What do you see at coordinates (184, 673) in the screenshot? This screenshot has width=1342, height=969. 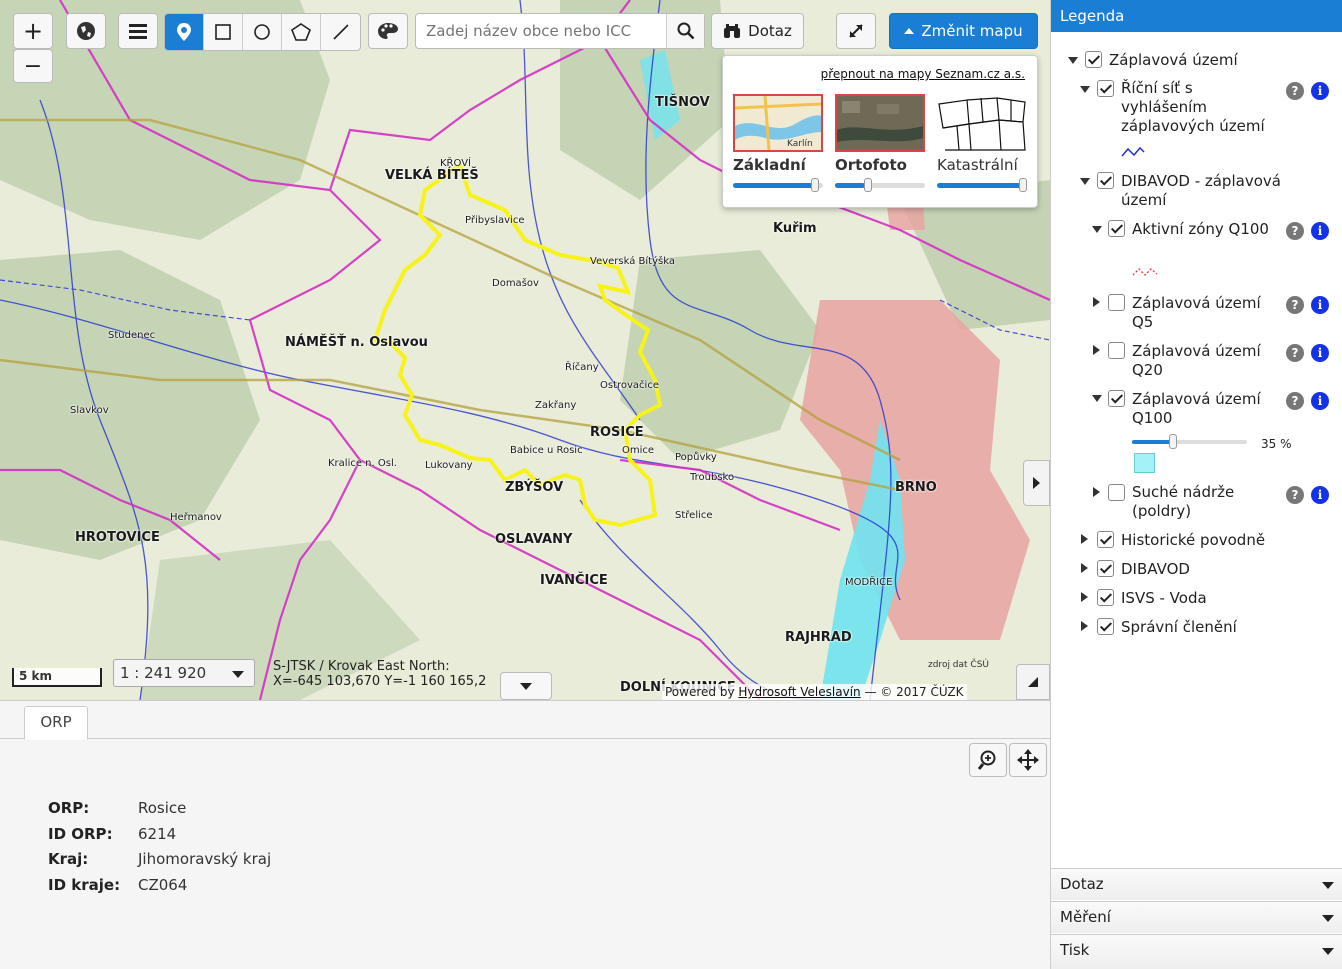 I see `scale-select: 1 : 241 920` at bounding box center [184, 673].